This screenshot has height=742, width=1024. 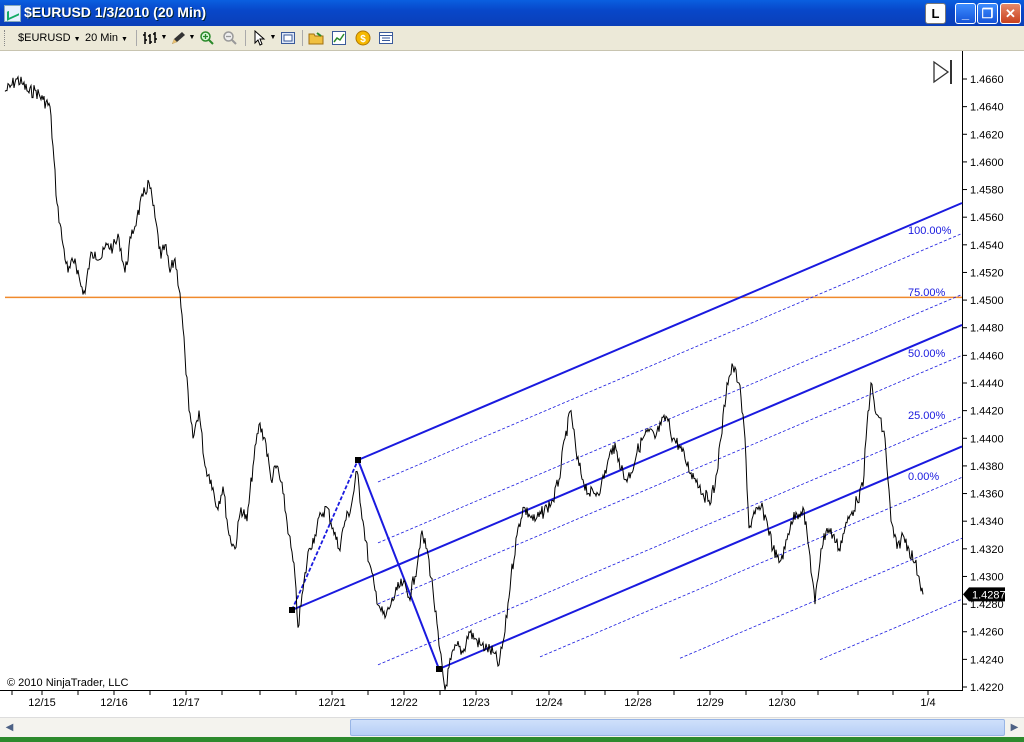 I want to click on minimize-button: _, so click(x=965, y=13).